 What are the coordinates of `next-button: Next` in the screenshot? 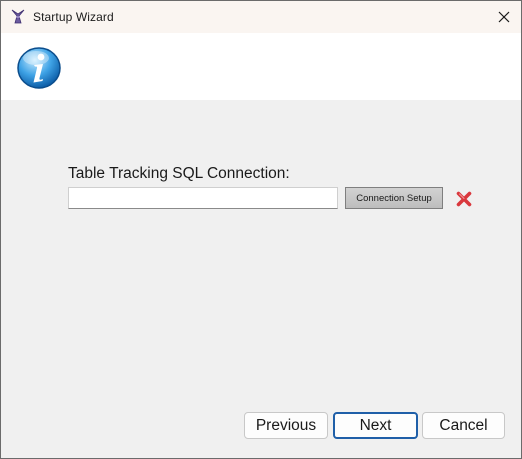 It's located at (375, 425).